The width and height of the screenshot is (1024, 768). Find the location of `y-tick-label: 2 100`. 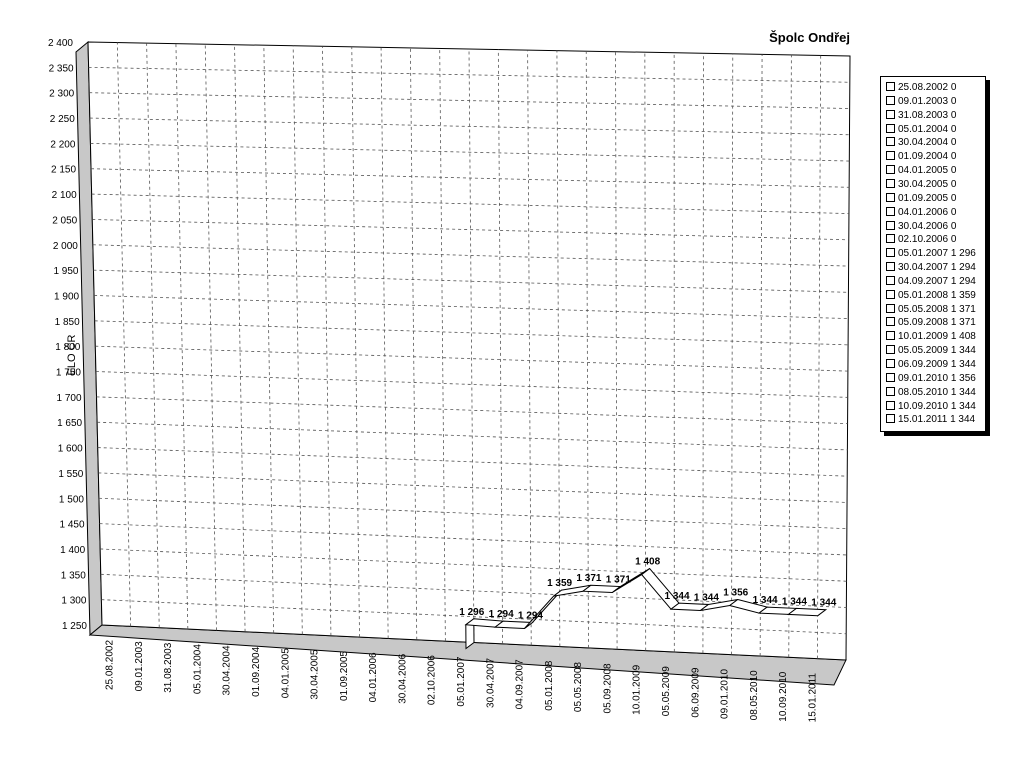

y-tick-label: 2 100 is located at coordinates (64, 195).